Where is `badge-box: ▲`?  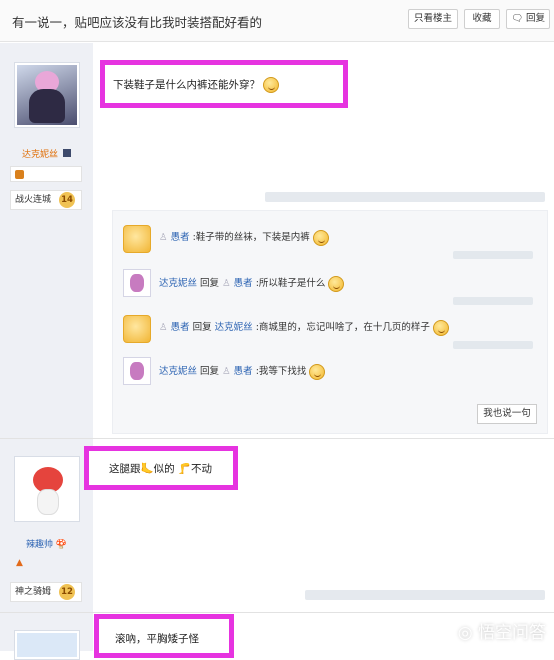
badge-box: ▲ is located at coordinates (46, 565).